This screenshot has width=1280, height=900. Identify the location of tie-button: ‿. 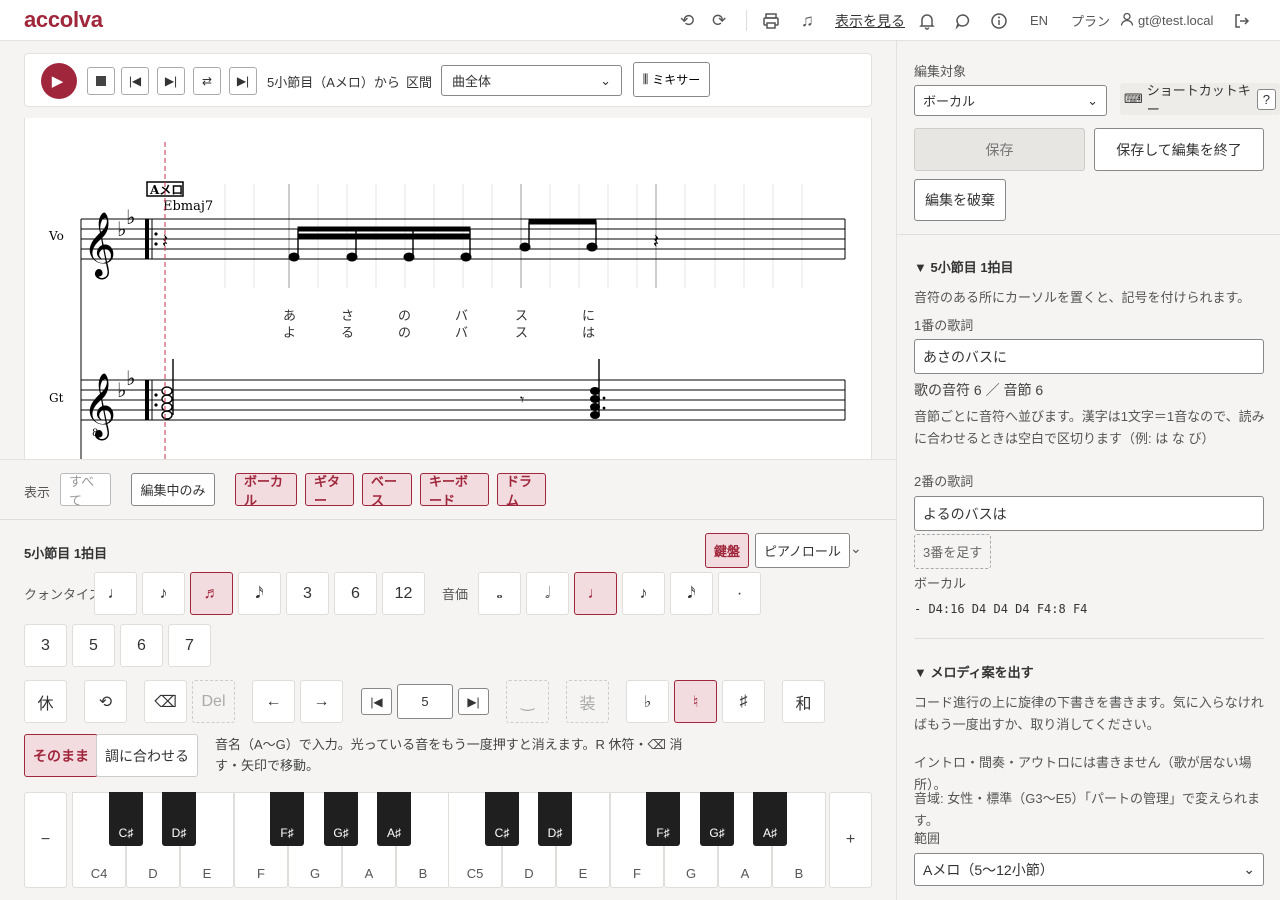
(527, 701).